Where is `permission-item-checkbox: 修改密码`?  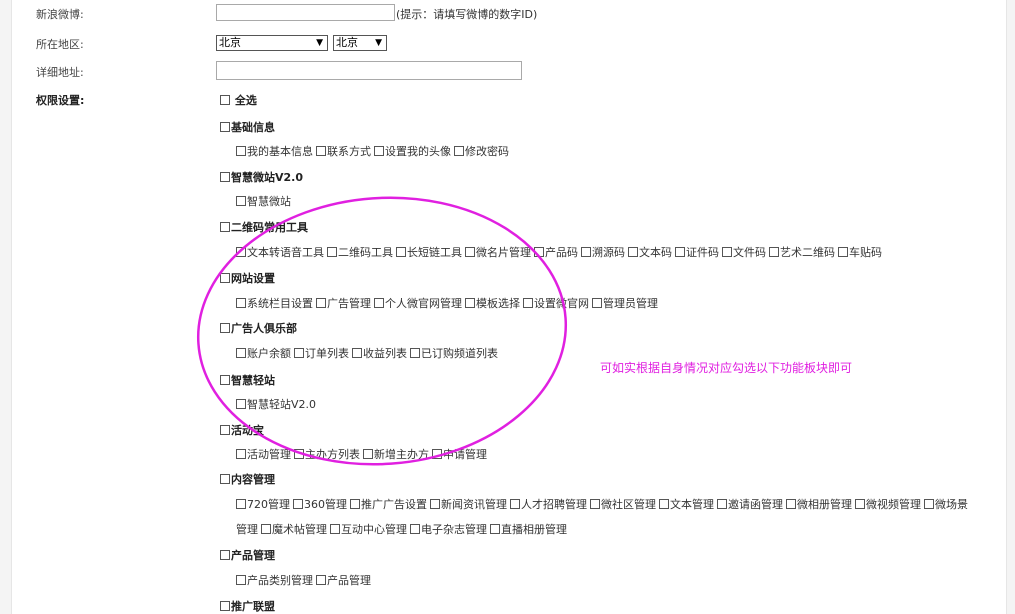
permission-item-checkbox: 修改密码 is located at coordinates (481, 151).